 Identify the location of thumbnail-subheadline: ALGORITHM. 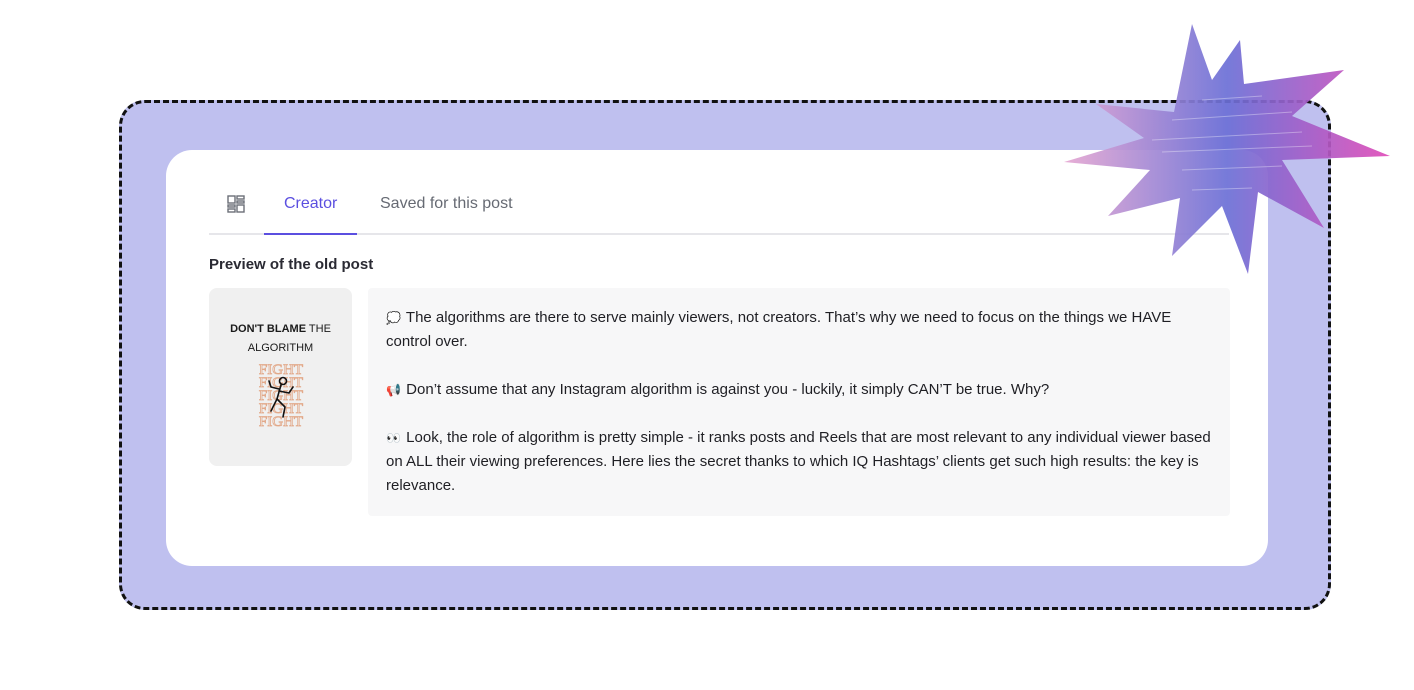
(280, 348).